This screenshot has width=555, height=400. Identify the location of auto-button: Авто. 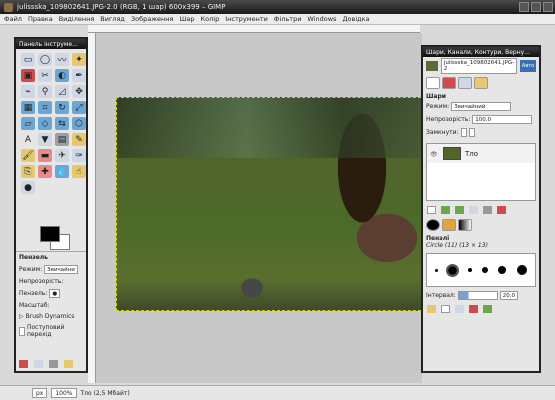
(528, 66).